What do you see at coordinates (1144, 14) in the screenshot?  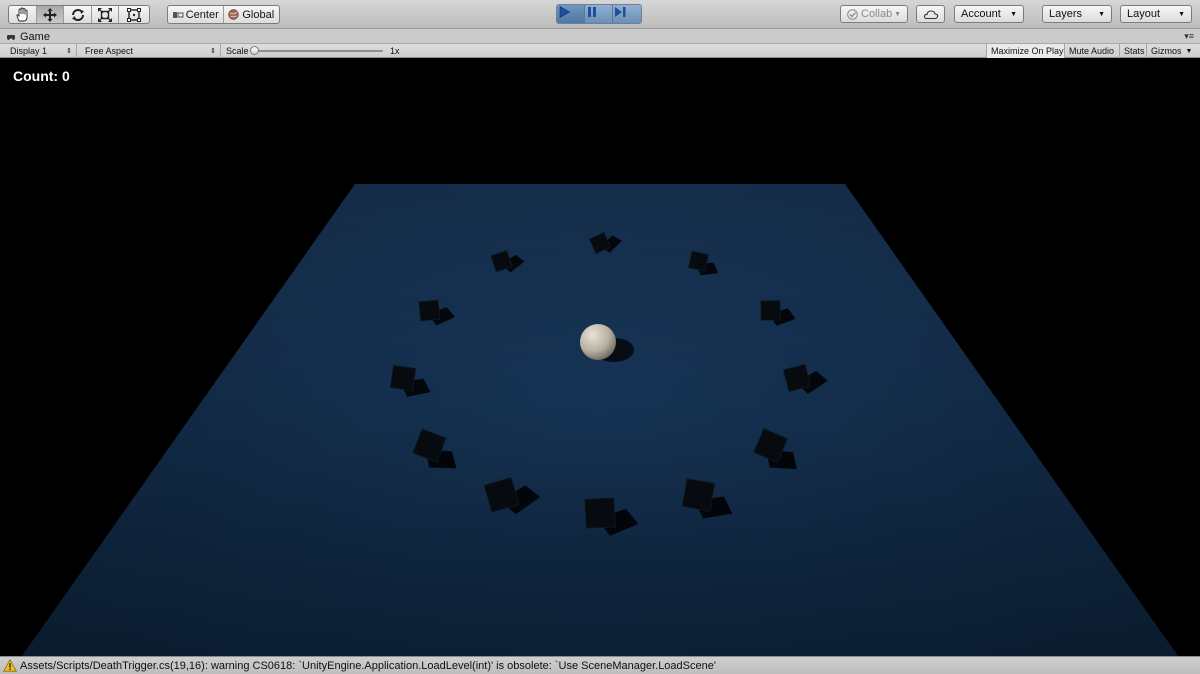 I see `layout-label: Layout` at bounding box center [1144, 14].